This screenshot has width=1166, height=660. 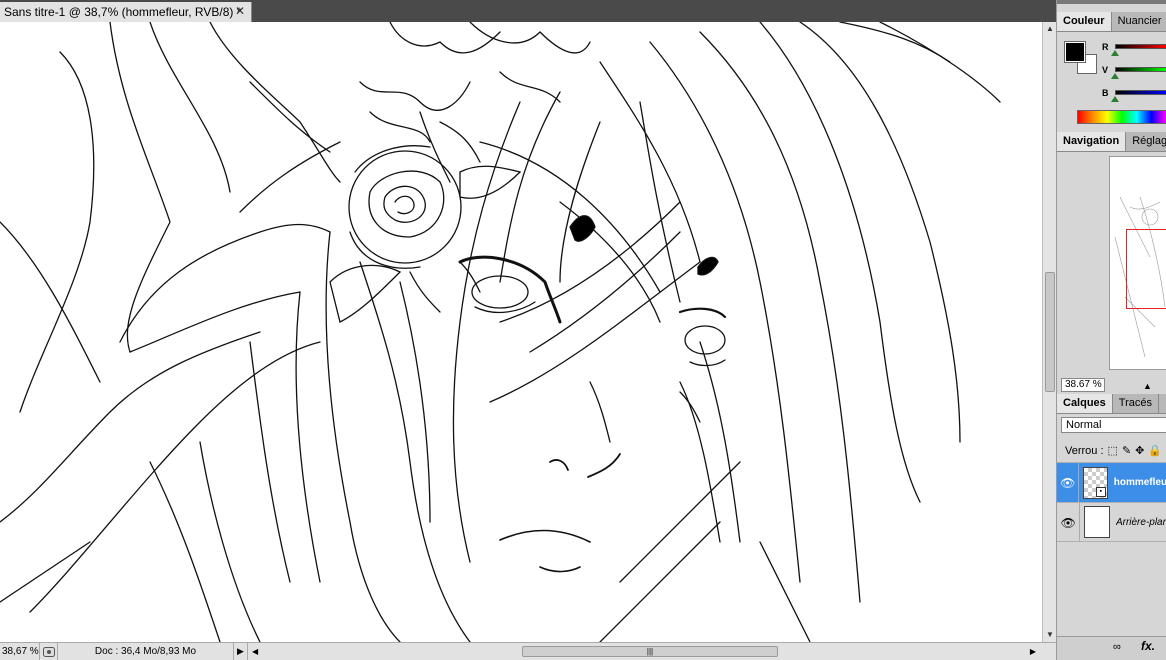 I want to click on horizontal-scrollbar: ◀ ||| ▶, so click(x=652, y=651).